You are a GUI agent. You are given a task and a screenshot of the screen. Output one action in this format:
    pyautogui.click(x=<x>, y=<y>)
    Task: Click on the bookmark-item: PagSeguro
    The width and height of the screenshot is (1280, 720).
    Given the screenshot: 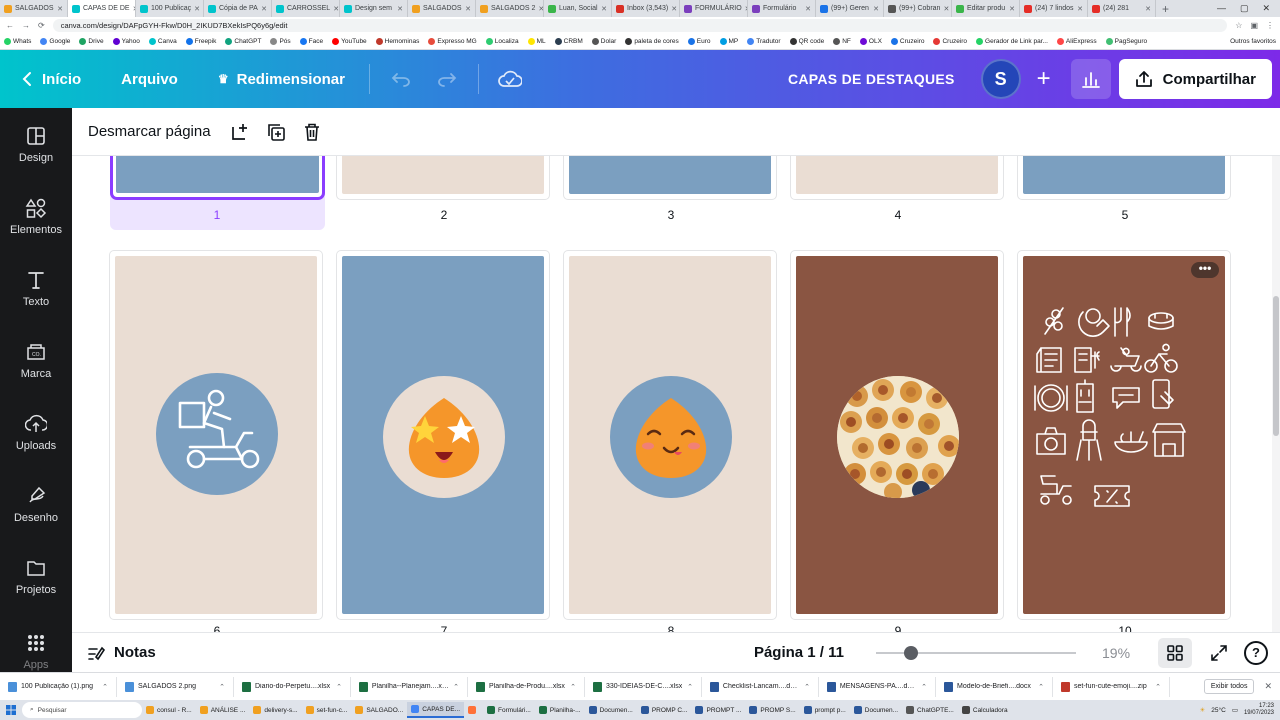 What is the action you would take?
    pyautogui.click(x=1126, y=41)
    